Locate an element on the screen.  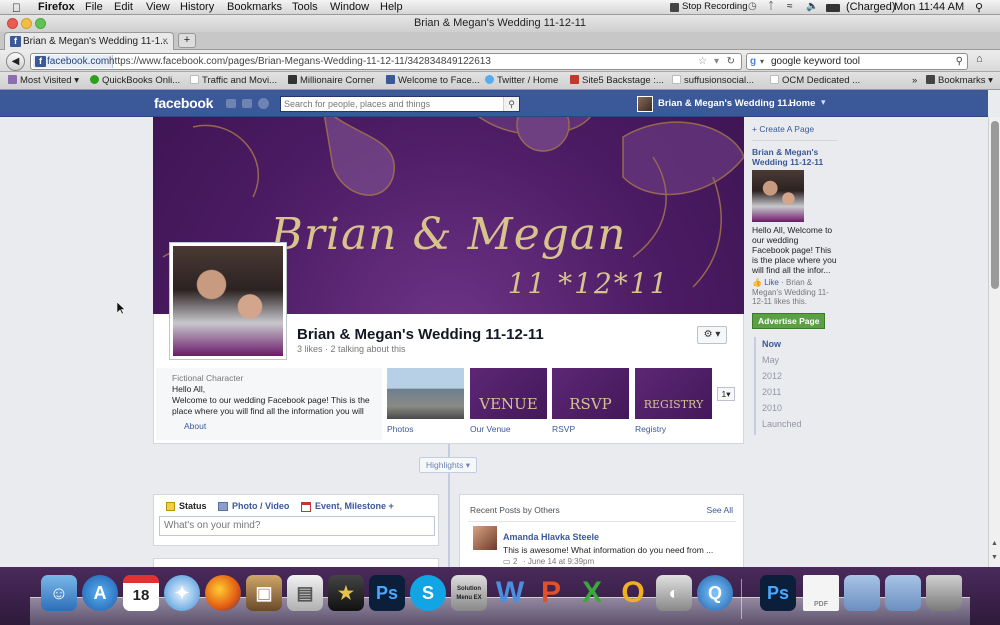
post-time: · June 14 at 9:39pm is located at coordinates (558, 561).